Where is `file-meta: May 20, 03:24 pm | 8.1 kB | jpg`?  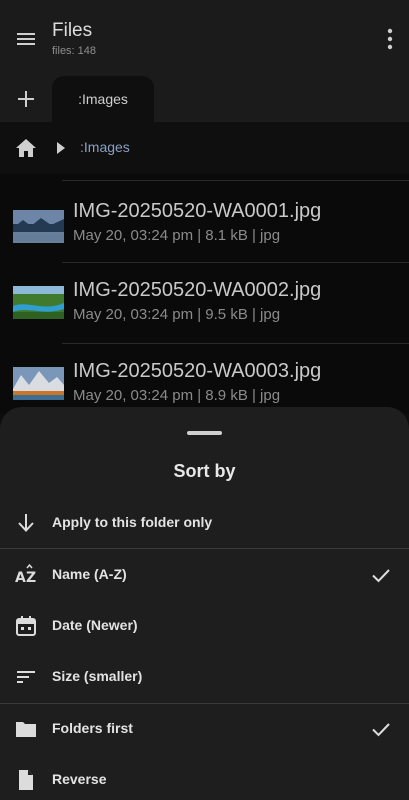 file-meta: May 20, 03:24 pm | 8.1 kB | jpg is located at coordinates (177, 235).